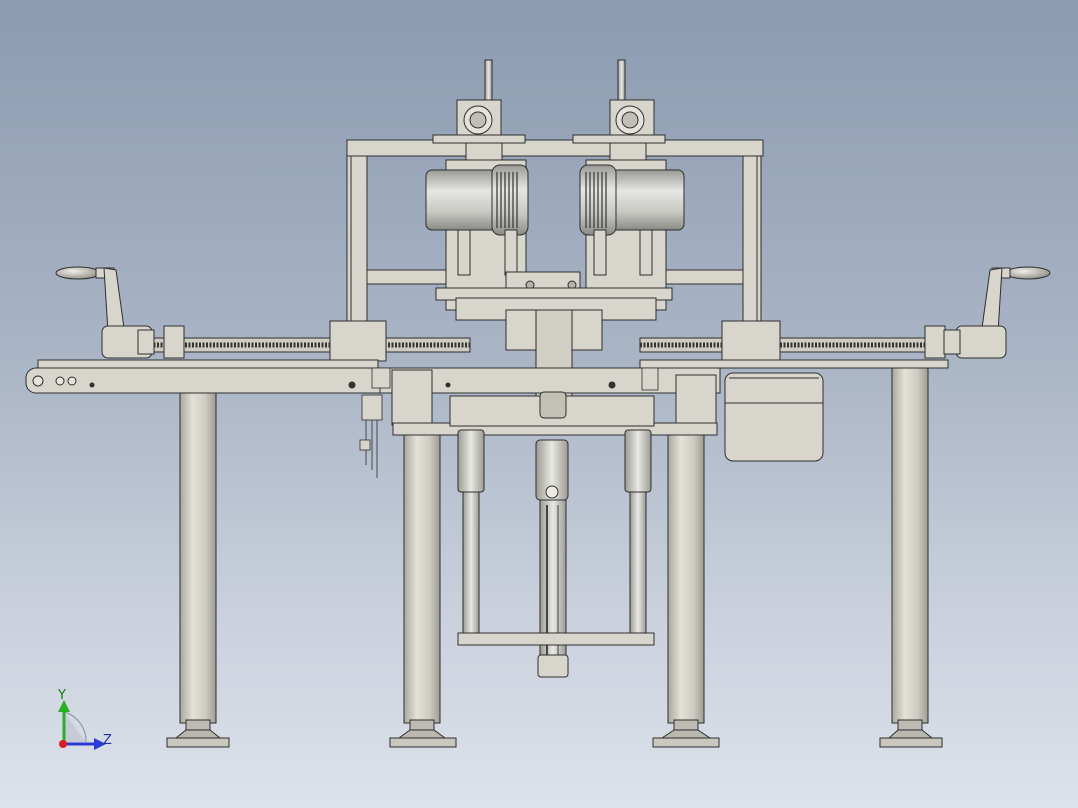 The width and height of the screenshot is (1078, 808). Describe the element at coordinates (795, 342) in the screenshot. I see `lead-screw-right` at that location.